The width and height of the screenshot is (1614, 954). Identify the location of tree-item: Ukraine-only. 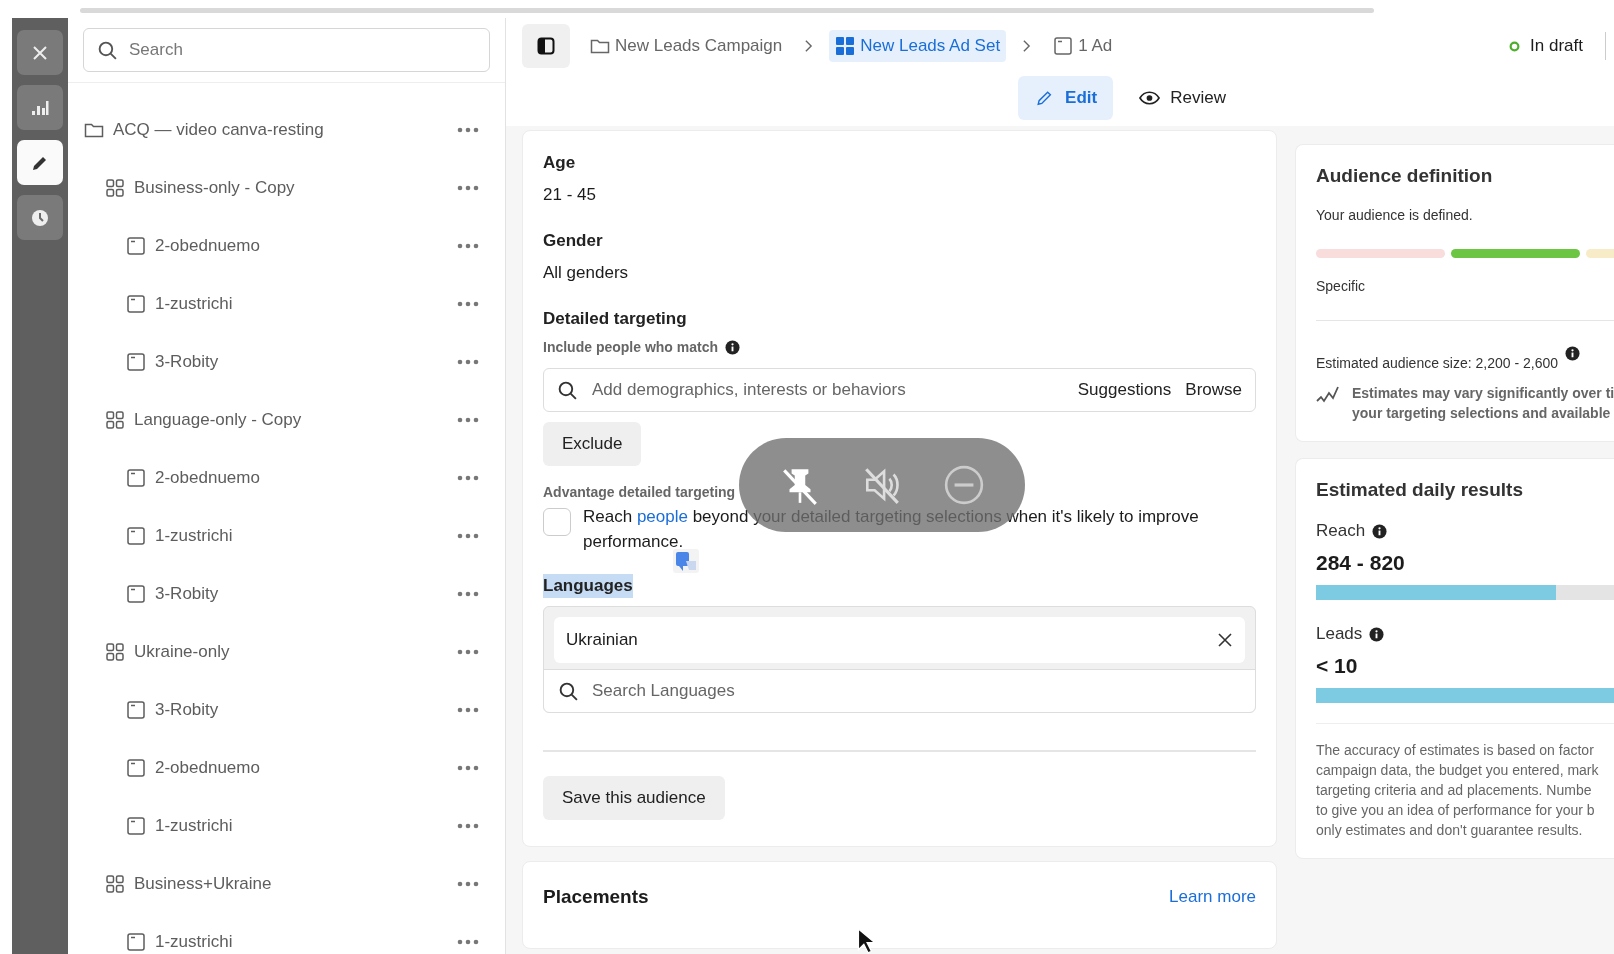
(286, 652).